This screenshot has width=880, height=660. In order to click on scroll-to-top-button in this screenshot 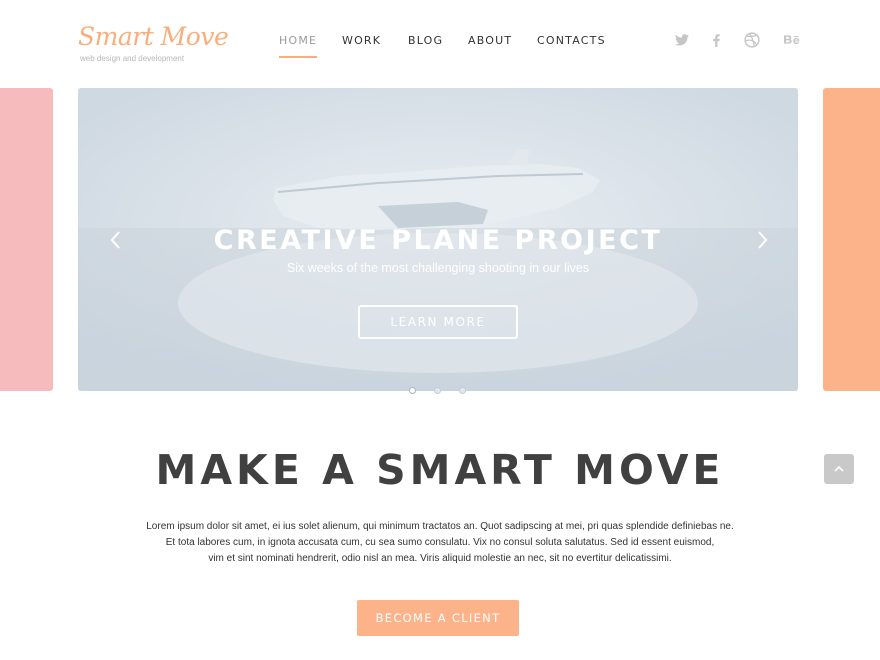, I will do `click(839, 469)`.